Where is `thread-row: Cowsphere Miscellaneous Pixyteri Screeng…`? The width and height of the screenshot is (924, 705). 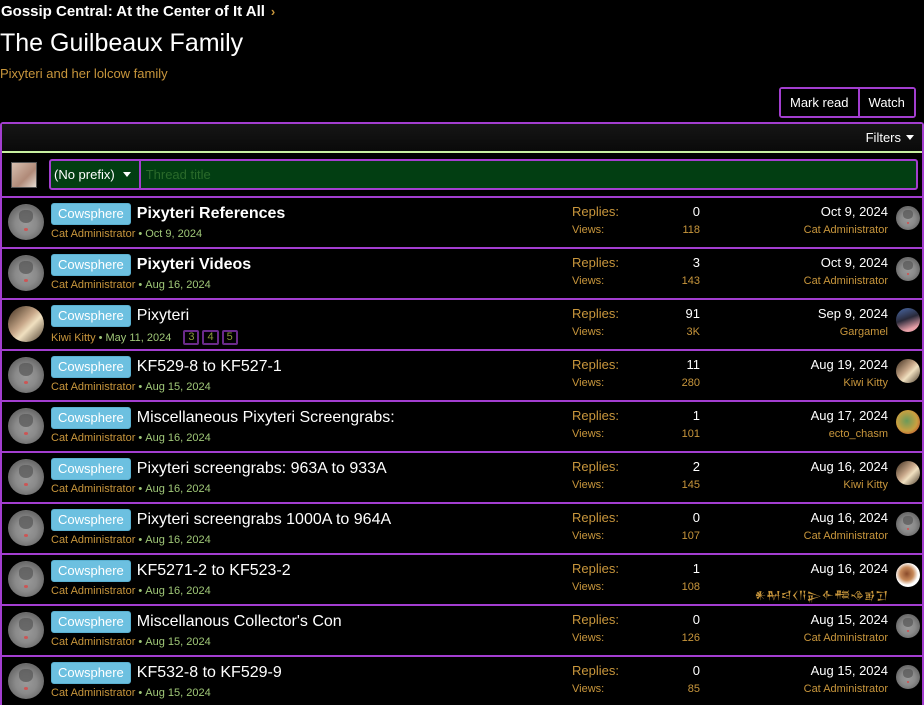 thread-row: Cowsphere Miscellaneous Pixyteri Screeng… is located at coordinates (462, 427).